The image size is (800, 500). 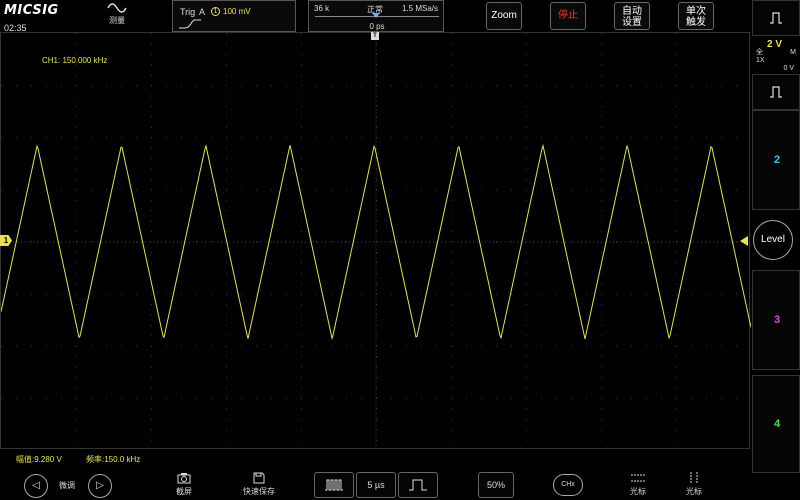 I want to click on auto-set-label-1: 自动, so click(x=632, y=11).